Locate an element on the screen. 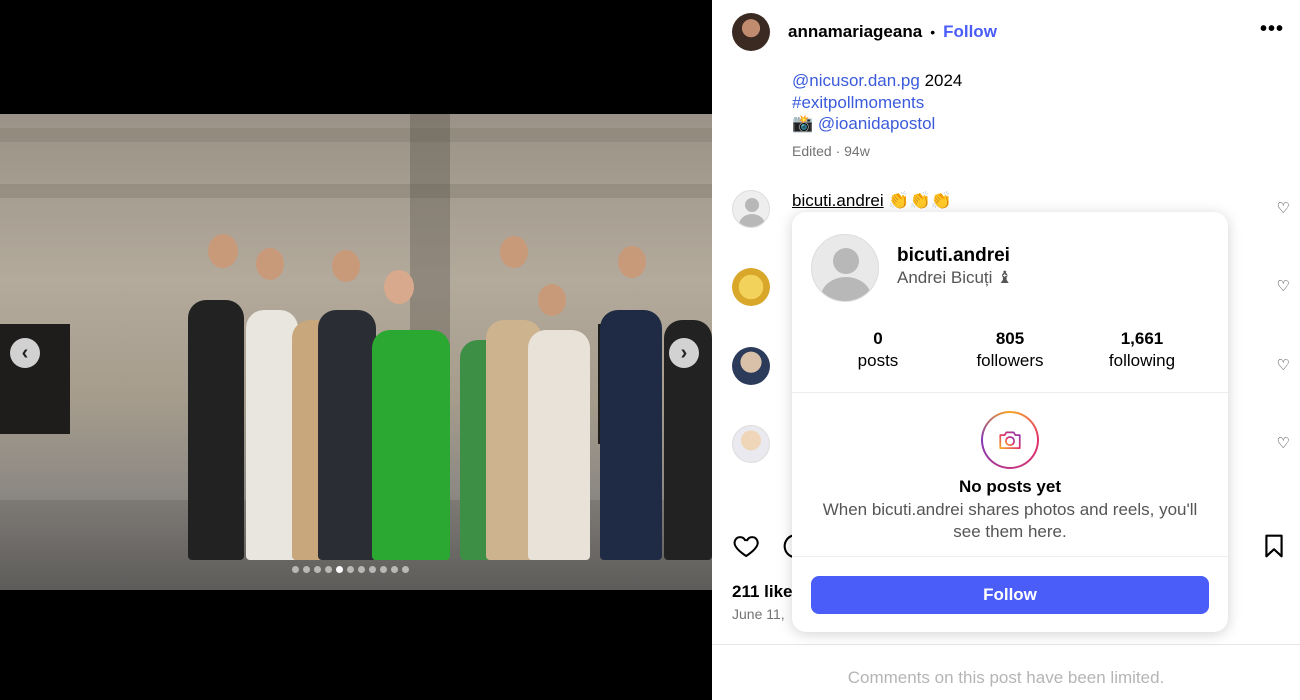  caption-line: 📸 @ioanidapostol is located at coordinates (877, 124).